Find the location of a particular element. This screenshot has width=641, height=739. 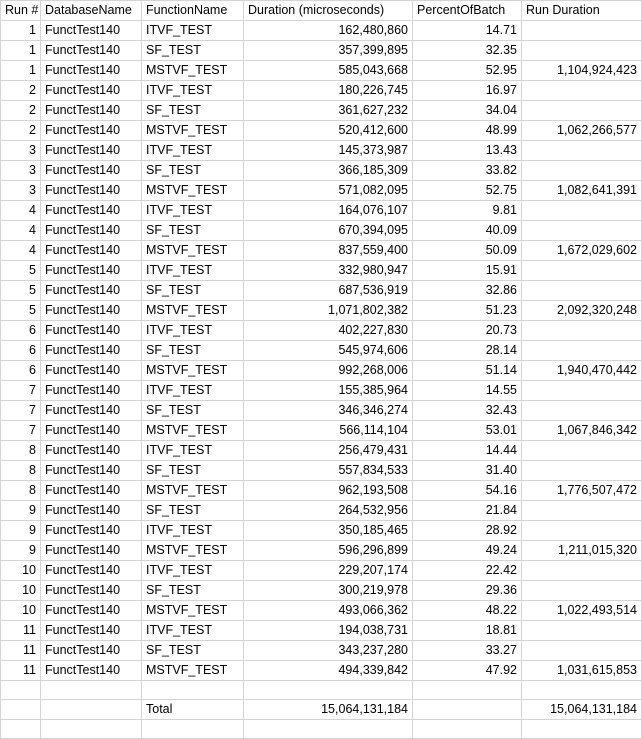

cell-pct: 20.73 is located at coordinates (467, 331).